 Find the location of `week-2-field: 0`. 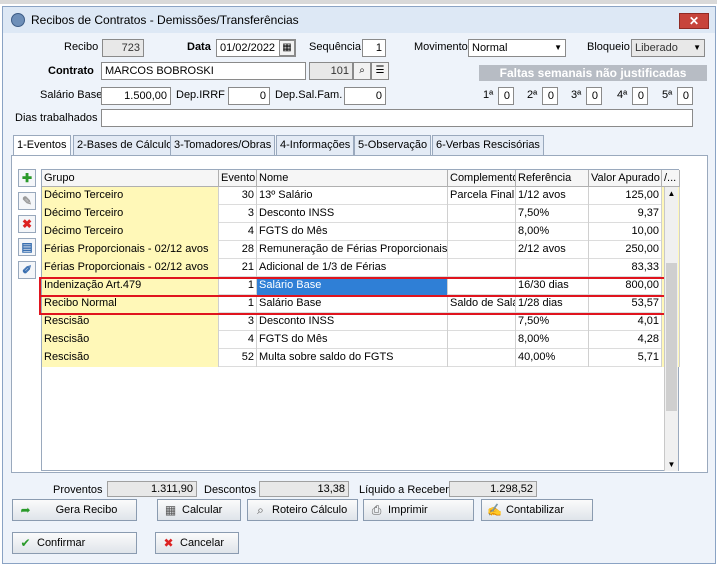

week-2-field: 0 is located at coordinates (550, 96).